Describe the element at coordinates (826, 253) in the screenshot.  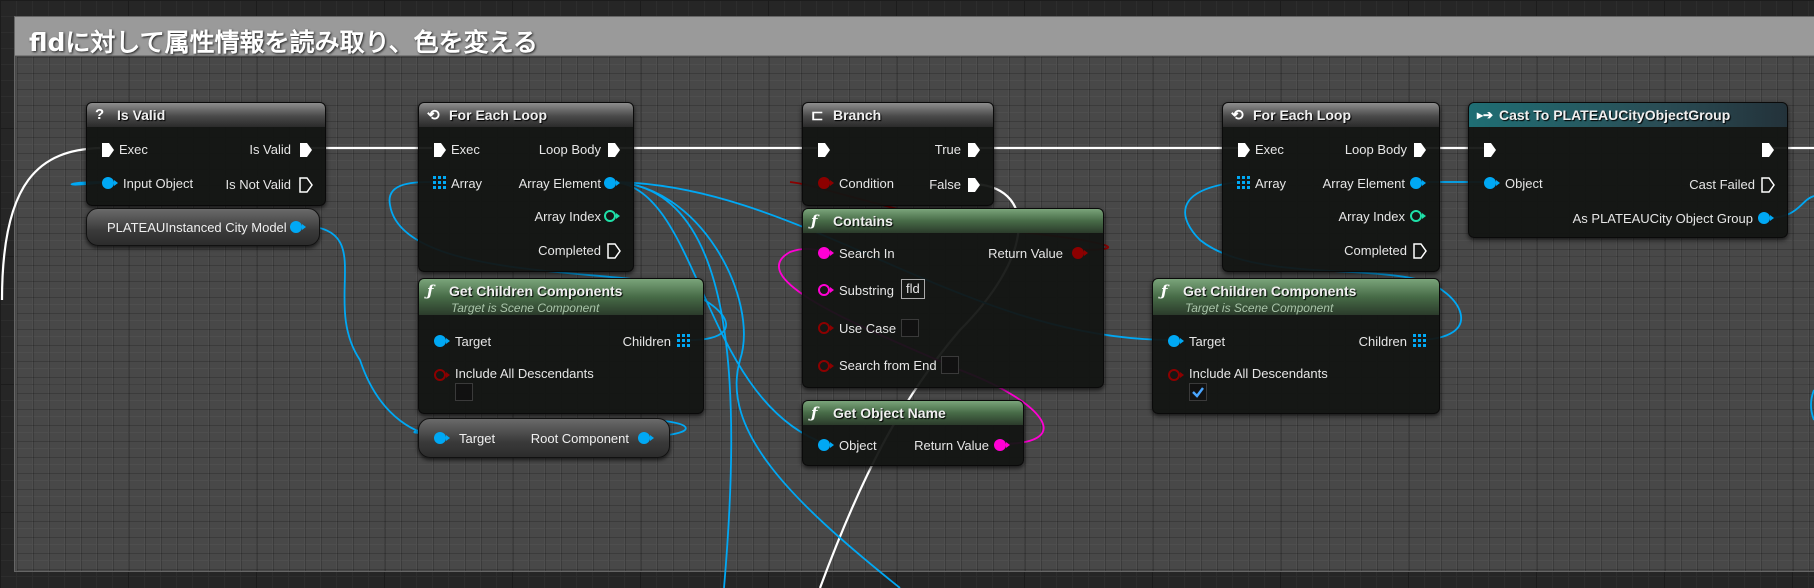
I see `search-in-pin` at that location.